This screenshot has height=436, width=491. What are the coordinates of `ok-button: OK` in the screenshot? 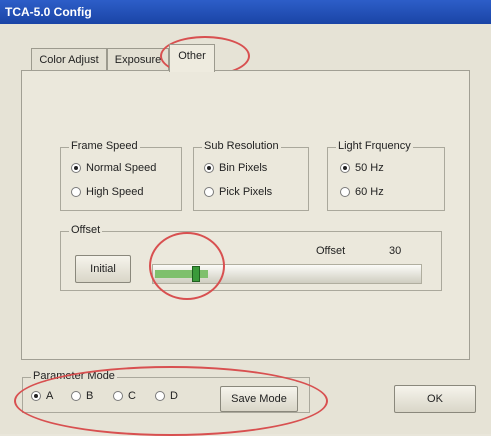 It's located at (435, 399).